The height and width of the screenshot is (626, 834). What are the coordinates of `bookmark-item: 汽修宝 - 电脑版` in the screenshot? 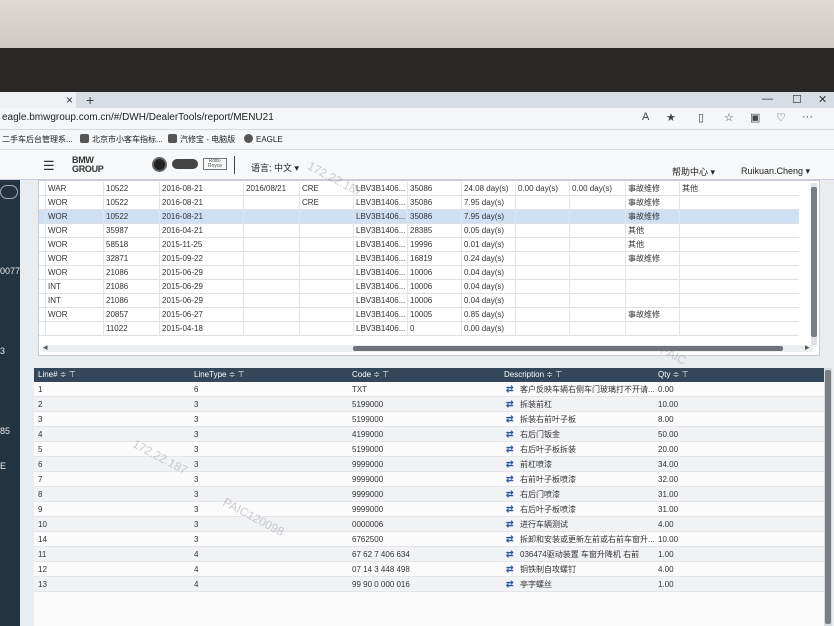 It's located at (201, 139).